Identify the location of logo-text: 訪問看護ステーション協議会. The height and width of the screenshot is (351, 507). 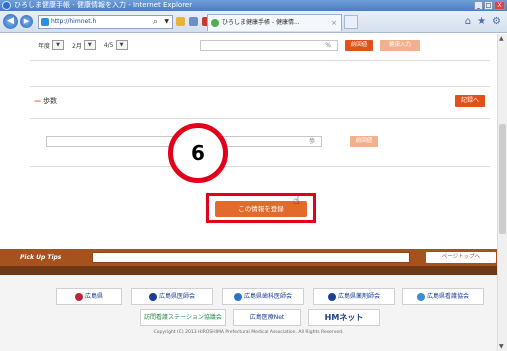
(183, 317).